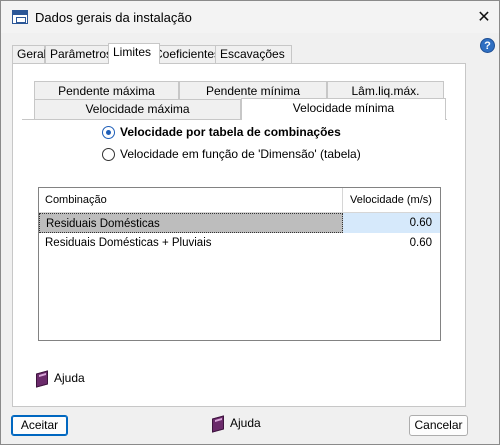  Describe the element at coordinates (134, 53) in the screenshot. I see `tab-limites: Limites` at that location.